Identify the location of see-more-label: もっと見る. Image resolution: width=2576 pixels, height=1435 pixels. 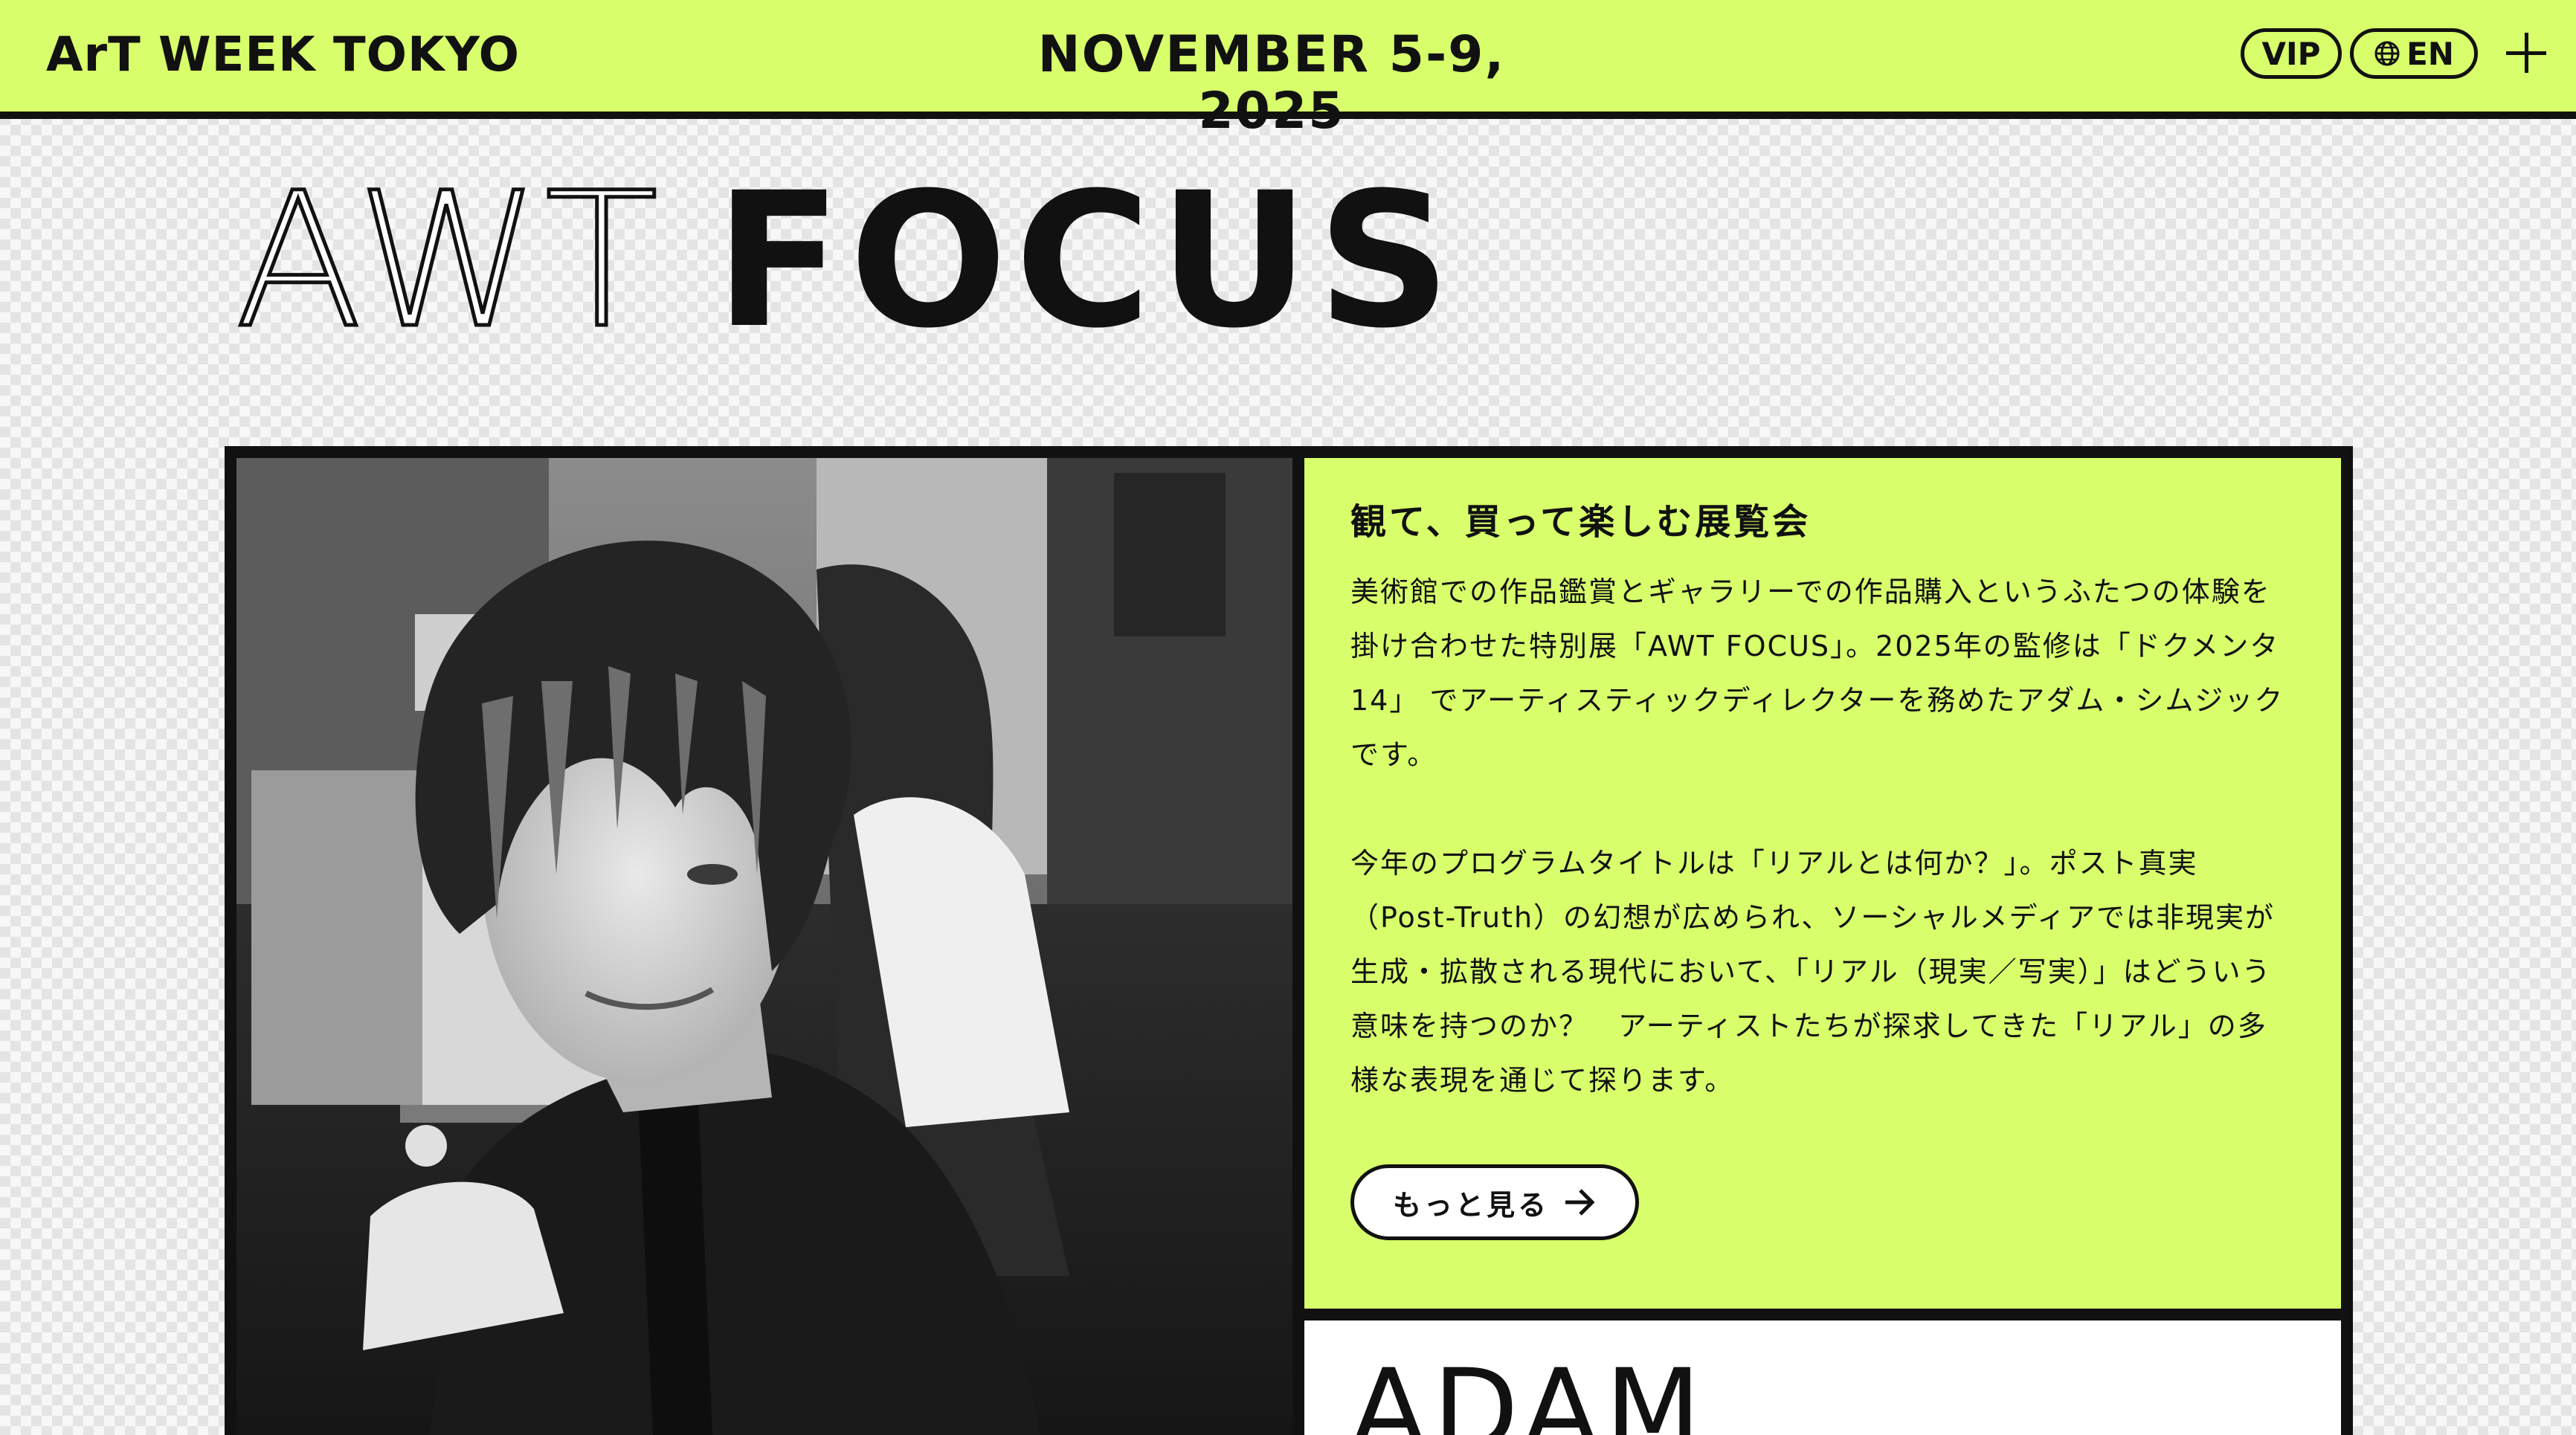
(1470, 1205).